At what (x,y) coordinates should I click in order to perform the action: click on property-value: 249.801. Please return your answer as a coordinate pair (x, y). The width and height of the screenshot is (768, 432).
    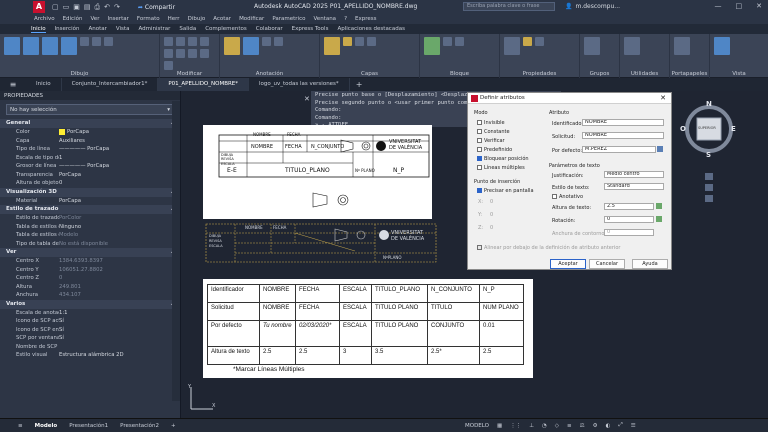
    Looking at the image, I should click on (119, 287).